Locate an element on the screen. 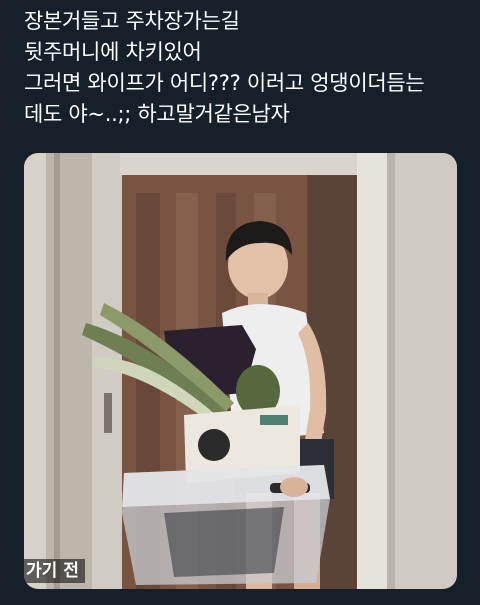 Image resolution: width=480 pixels, height=605 pixels. photo-caption: 가기 전 is located at coordinates (54, 571).